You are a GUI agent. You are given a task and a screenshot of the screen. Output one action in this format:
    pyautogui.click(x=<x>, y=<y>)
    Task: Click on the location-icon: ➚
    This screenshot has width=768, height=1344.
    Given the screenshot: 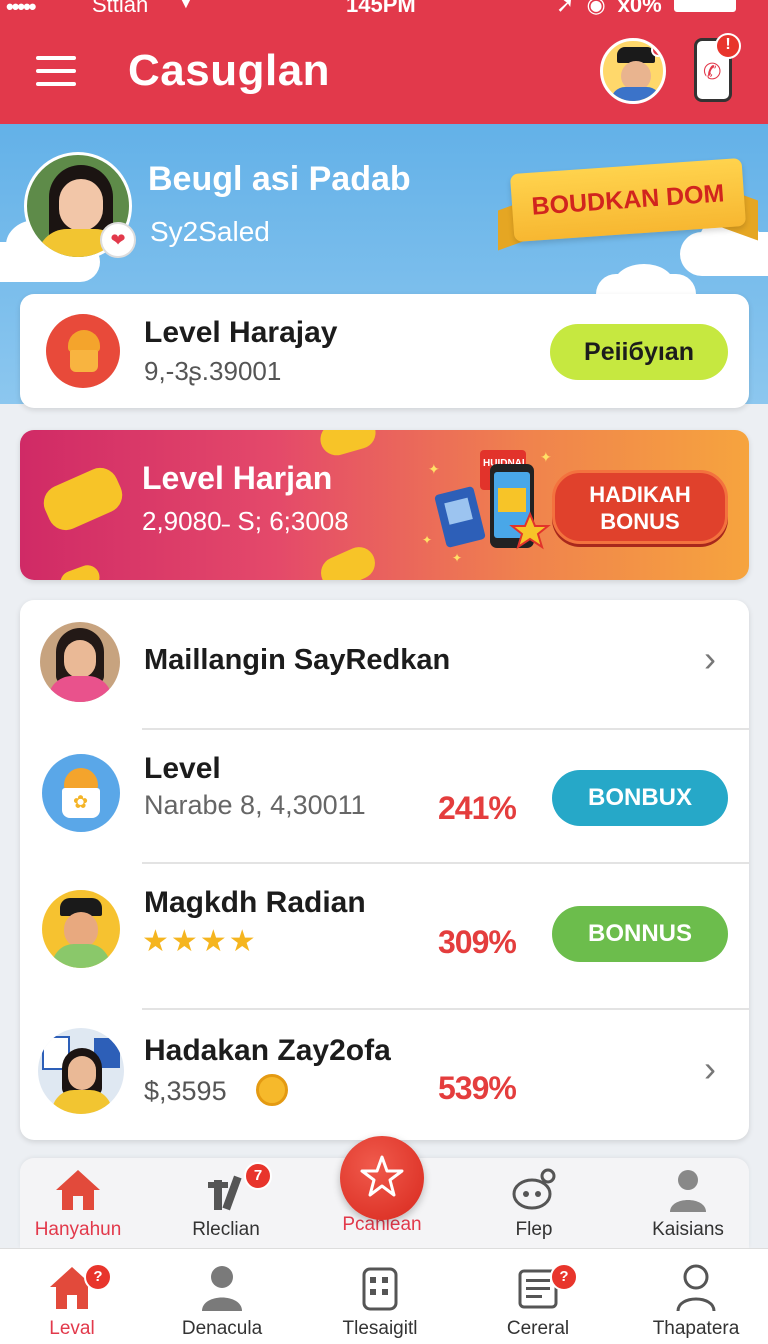 What is the action you would take?
    pyautogui.click(x=565, y=8)
    